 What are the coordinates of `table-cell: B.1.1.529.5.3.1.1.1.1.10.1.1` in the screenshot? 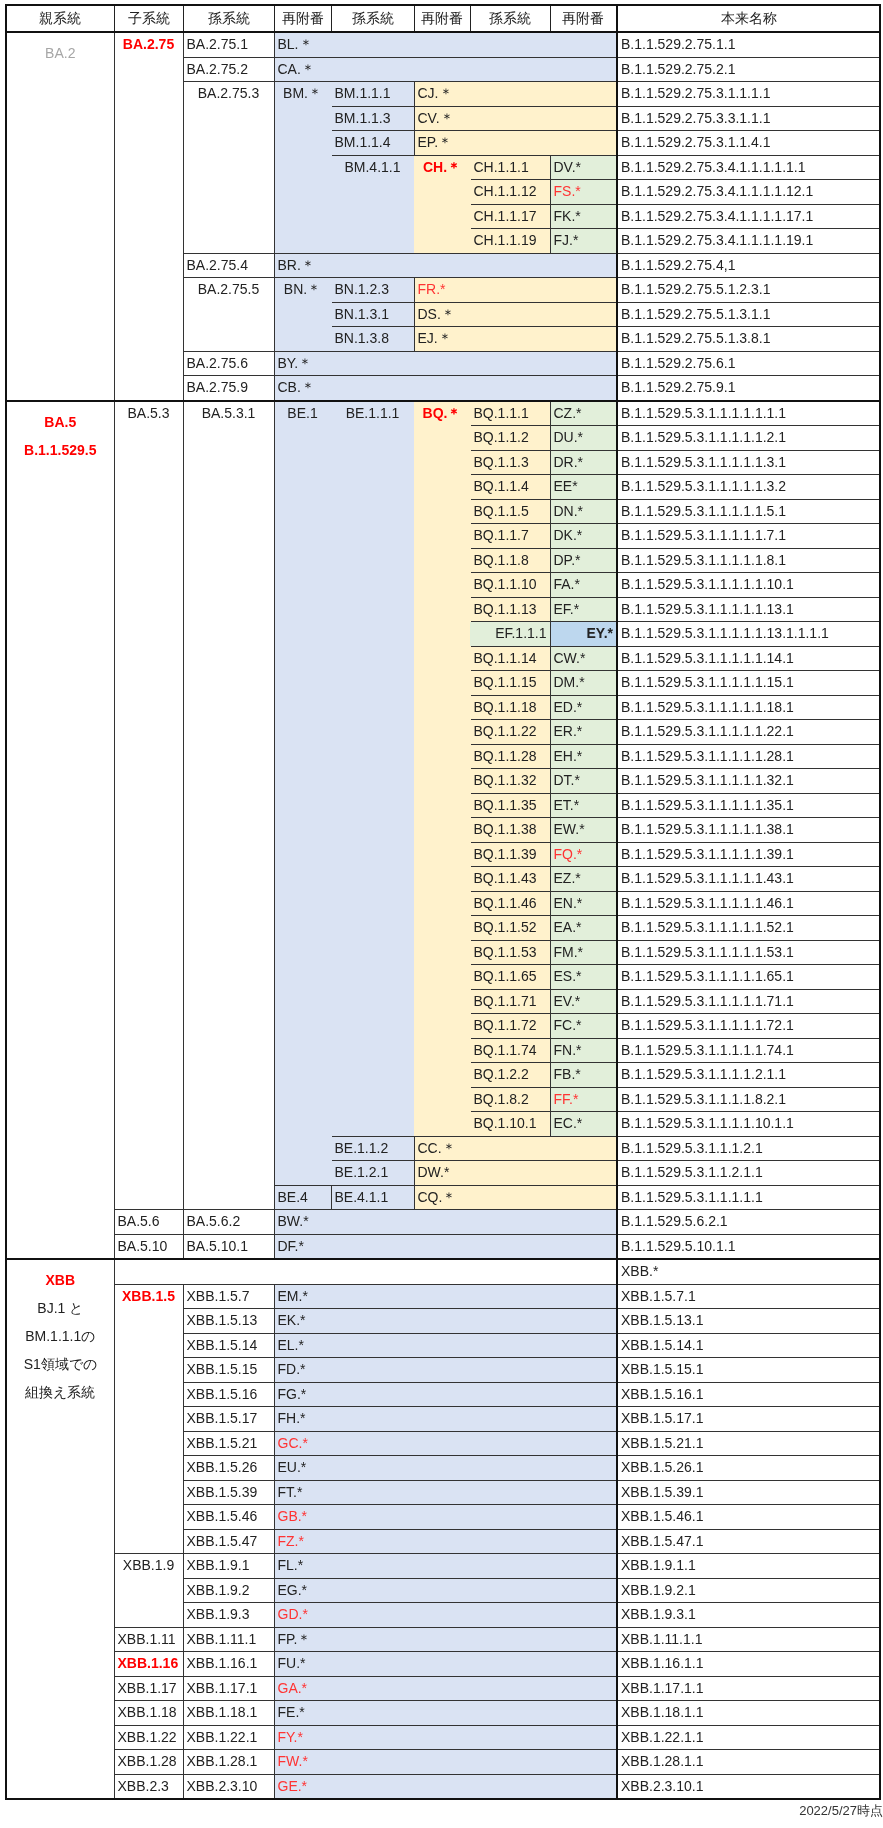 It's located at (748, 1123).